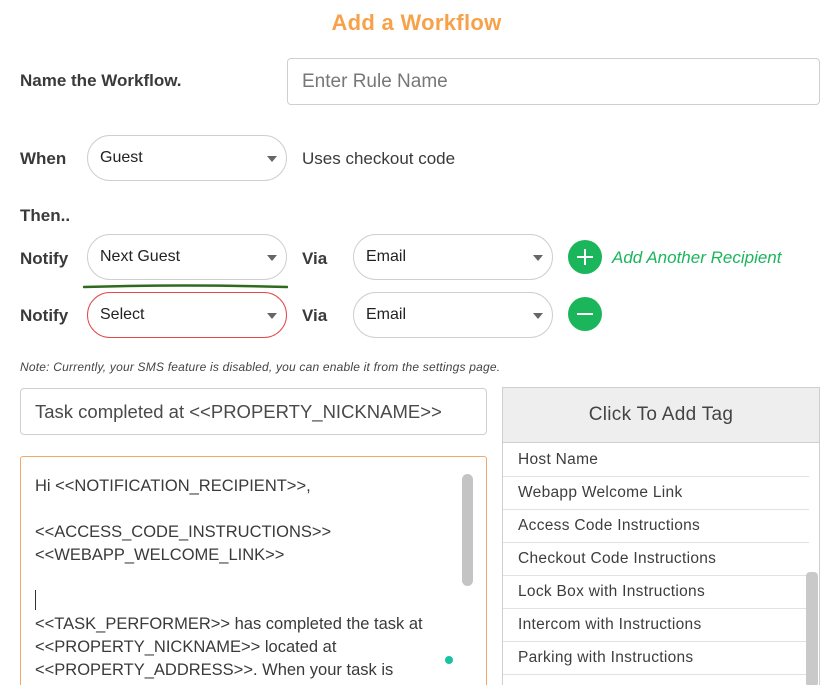  I want to click on editor-scrollbar, so click(467, 530).